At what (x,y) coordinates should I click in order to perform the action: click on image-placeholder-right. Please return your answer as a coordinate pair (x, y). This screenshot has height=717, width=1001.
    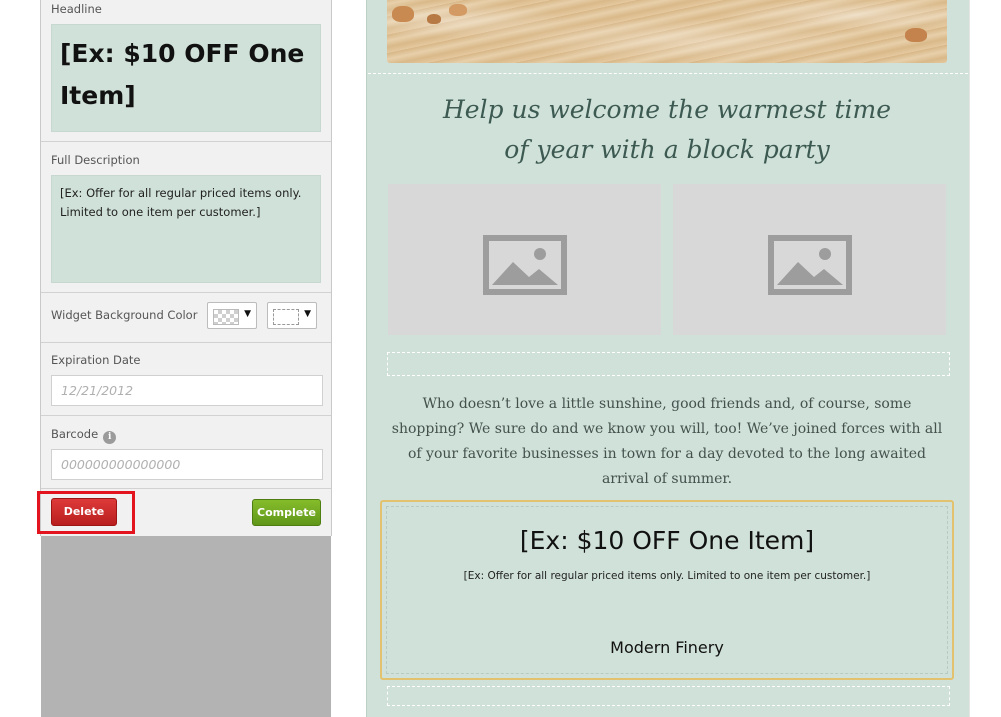
    Looking at the image, I should click on (809, 259).